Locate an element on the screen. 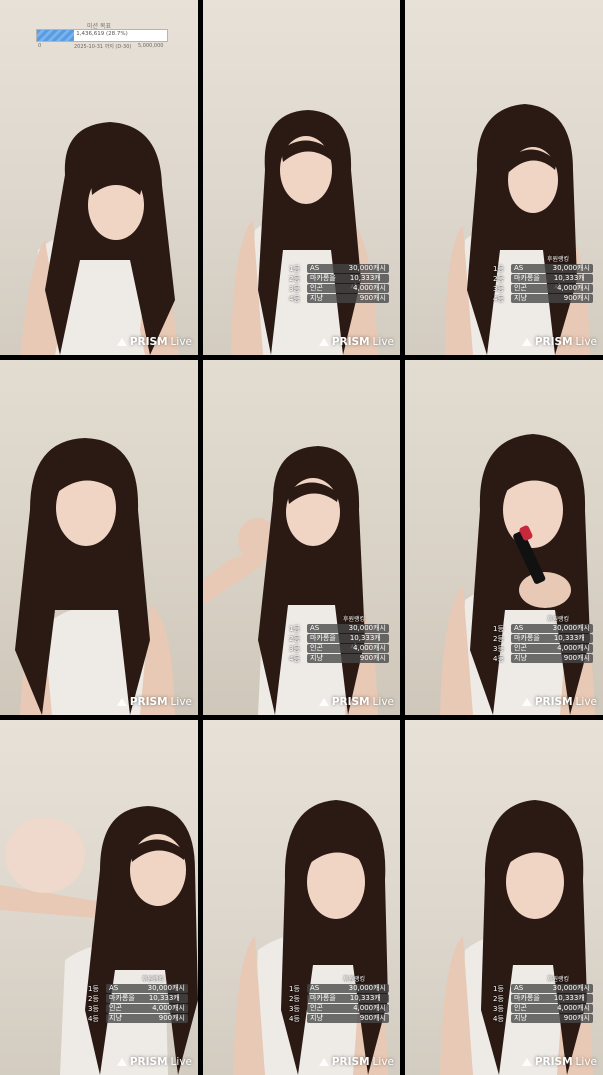 Image resolution: width=603 pixels, height=1075 pixels. goal-progress-bar: 1,436,619 (28.7%) is located at coordinates (102, 35).